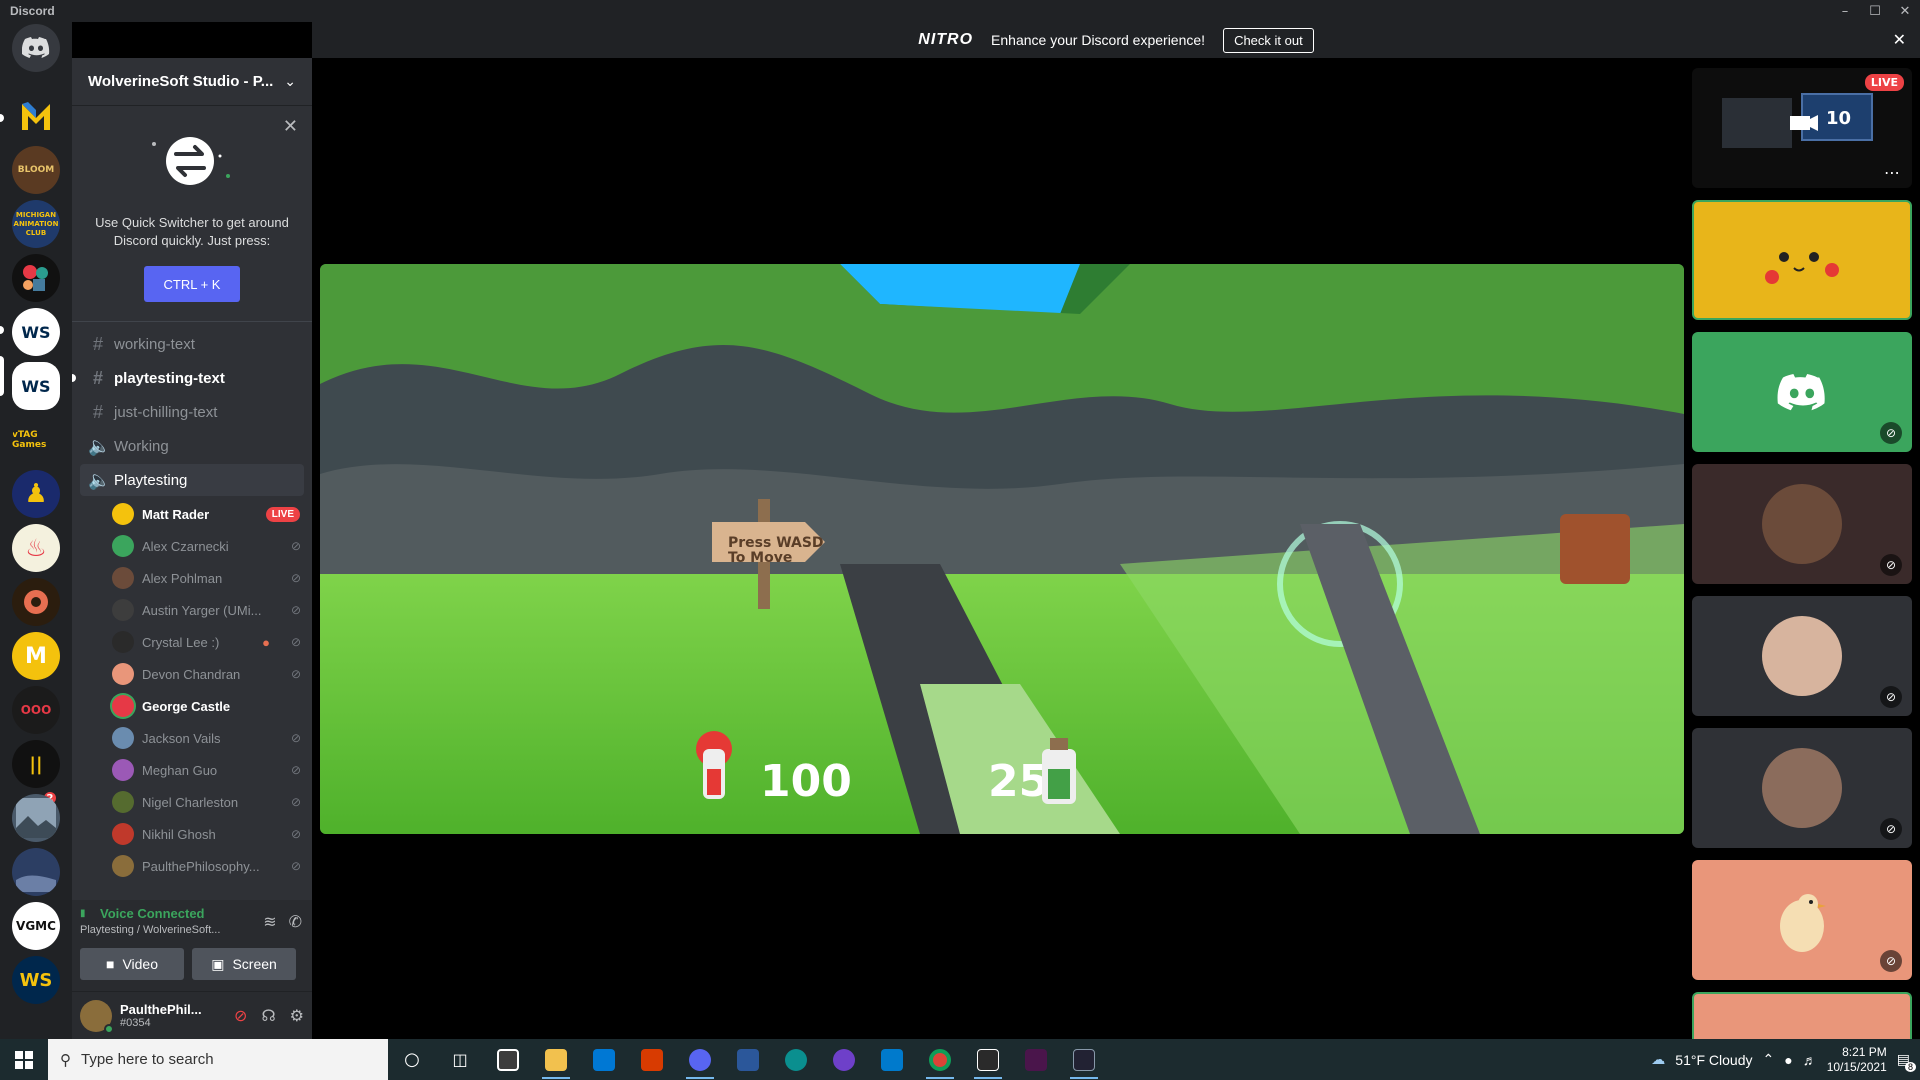 The width and height of the screenshot is (1920, 1080). I want to click on server-icon-landscape, so click(36, 818).